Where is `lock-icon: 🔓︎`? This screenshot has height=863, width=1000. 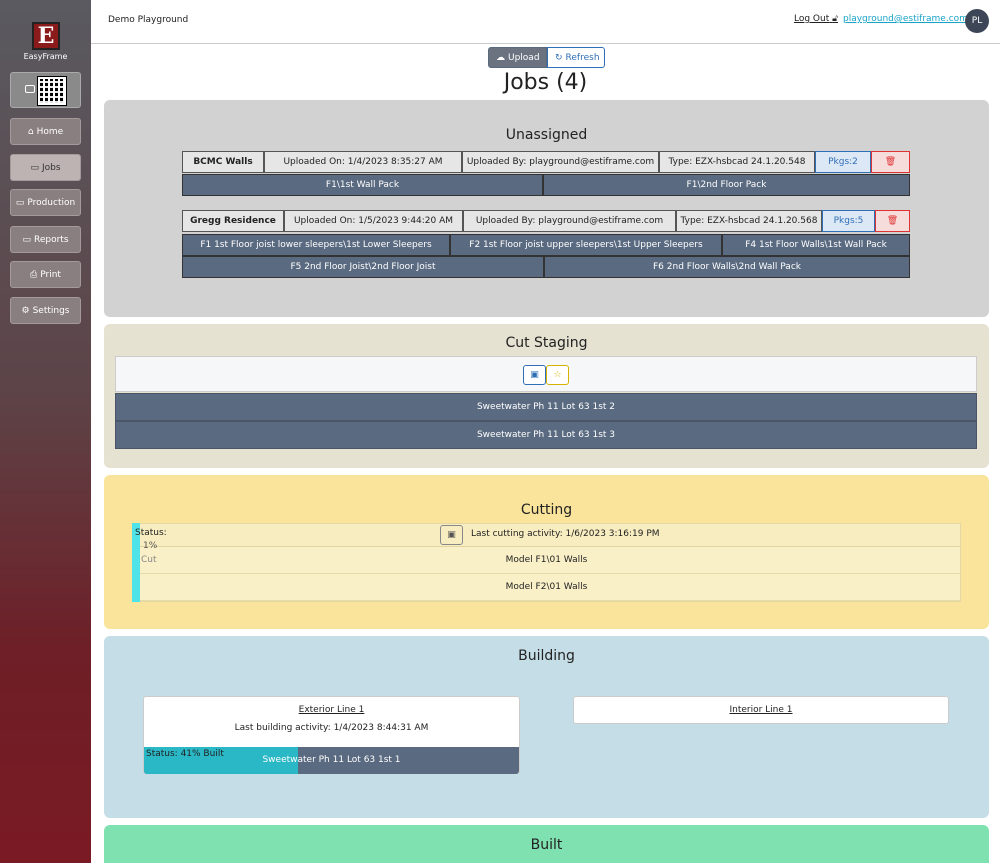
lock-icon: 🔓︎ is located at coordinates (835, 19).